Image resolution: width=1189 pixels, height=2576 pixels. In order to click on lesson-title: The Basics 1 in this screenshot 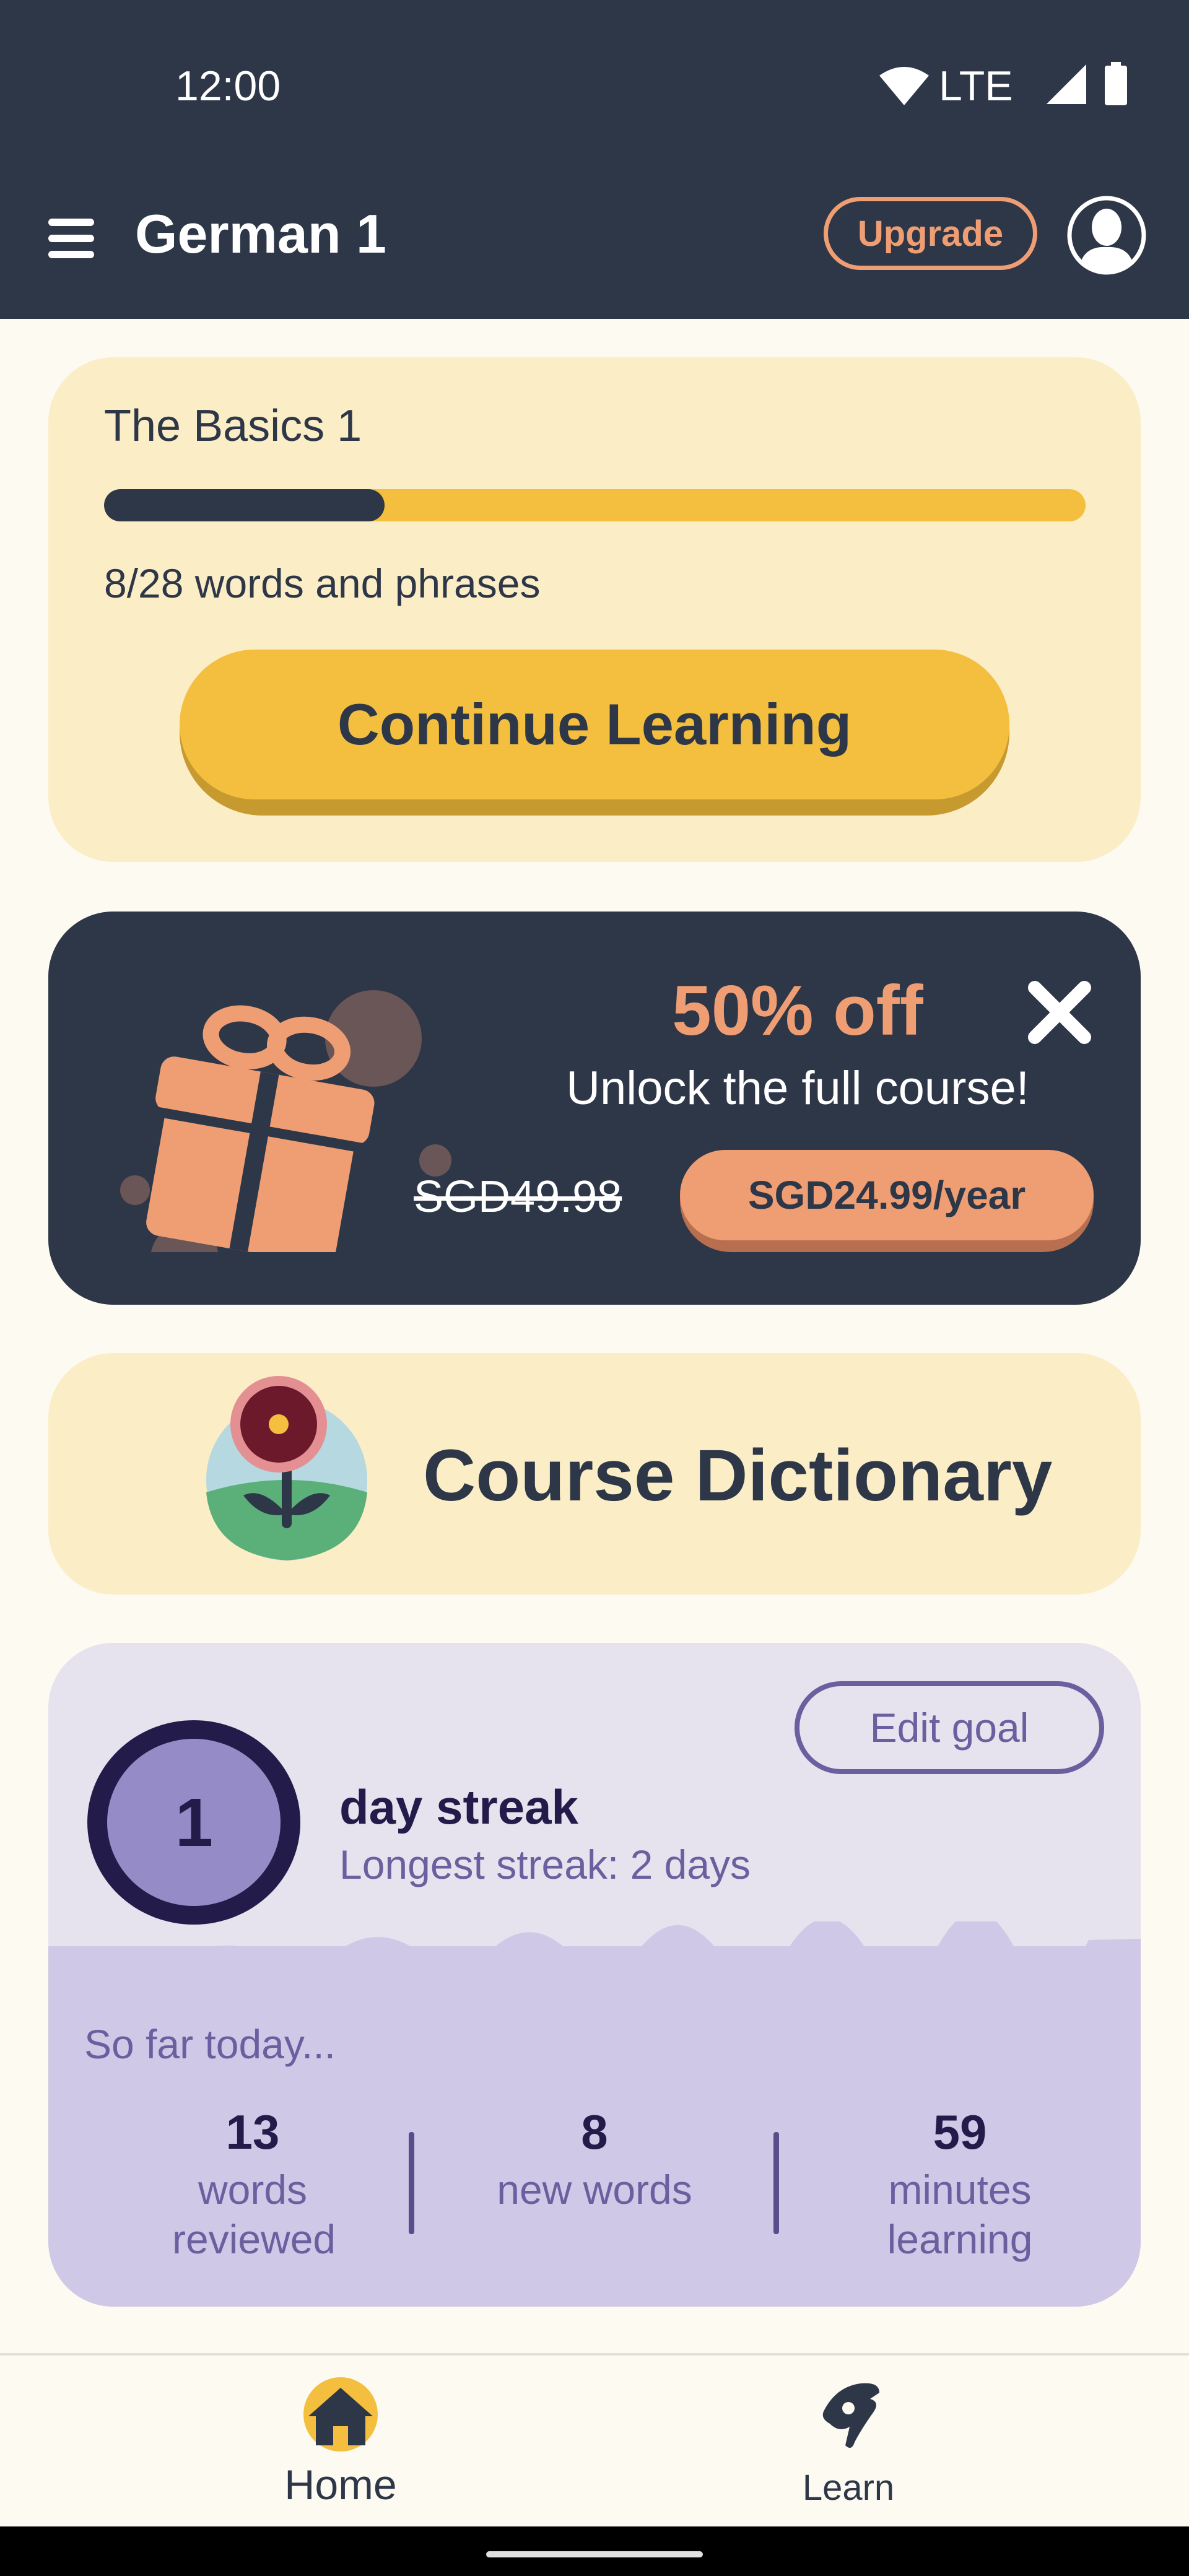, I will do `click(233, 426)`.